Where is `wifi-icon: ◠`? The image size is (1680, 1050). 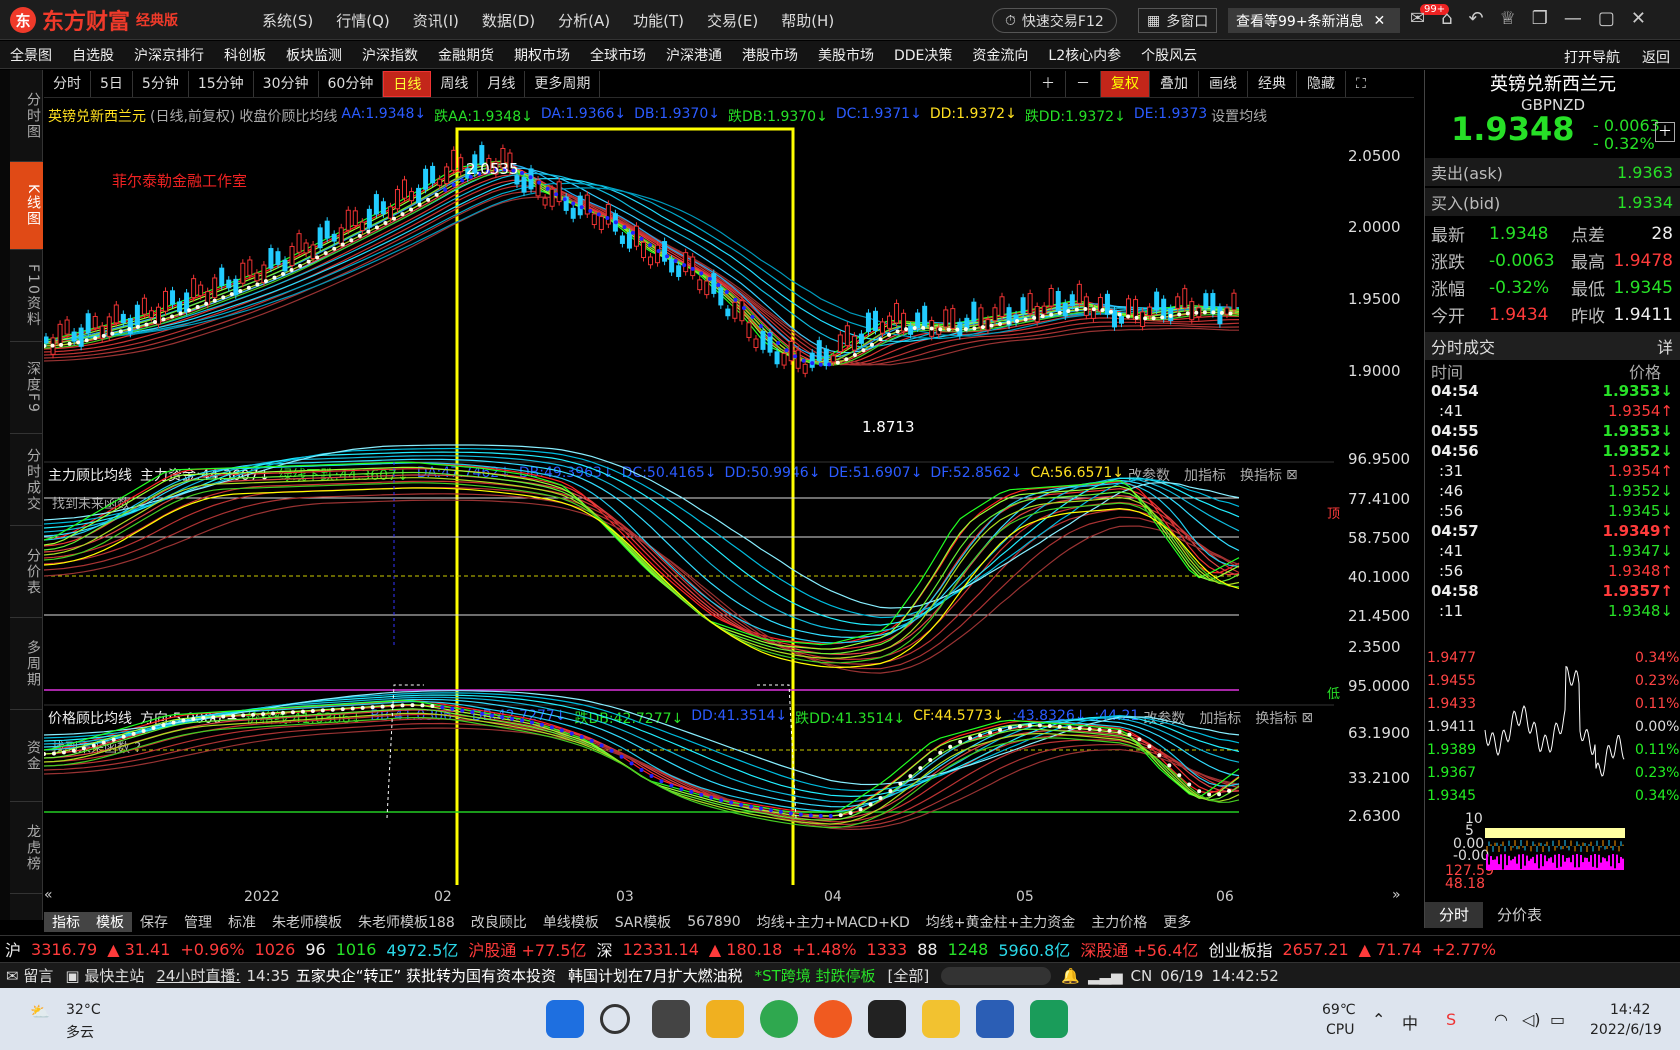 wifi-icon: ◠ is located at coordinates (1501, 1019).